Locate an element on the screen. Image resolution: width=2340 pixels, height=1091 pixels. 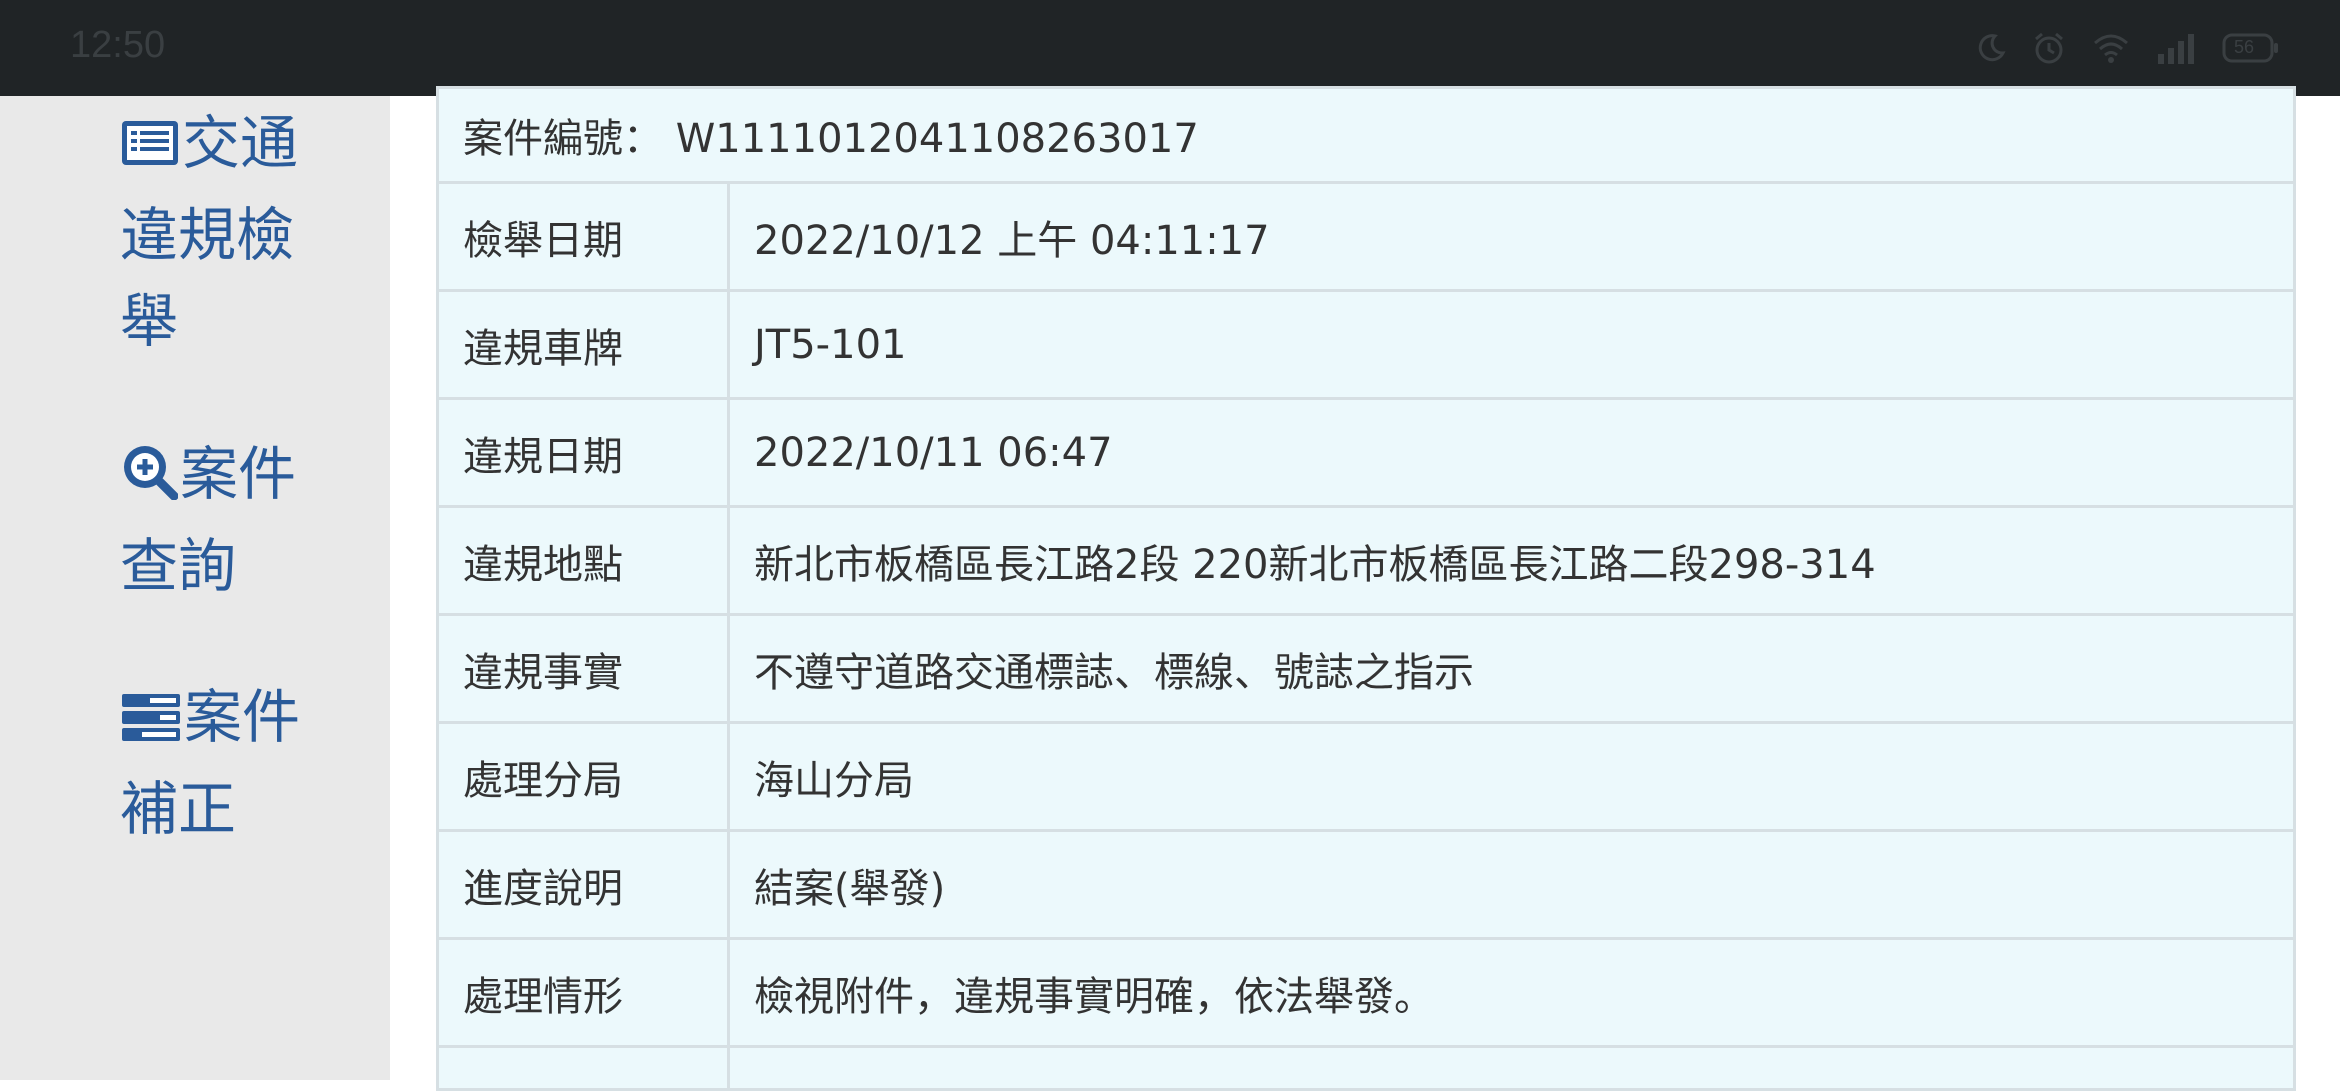
battery-level: 56 is located at coordinates (2244, 47).